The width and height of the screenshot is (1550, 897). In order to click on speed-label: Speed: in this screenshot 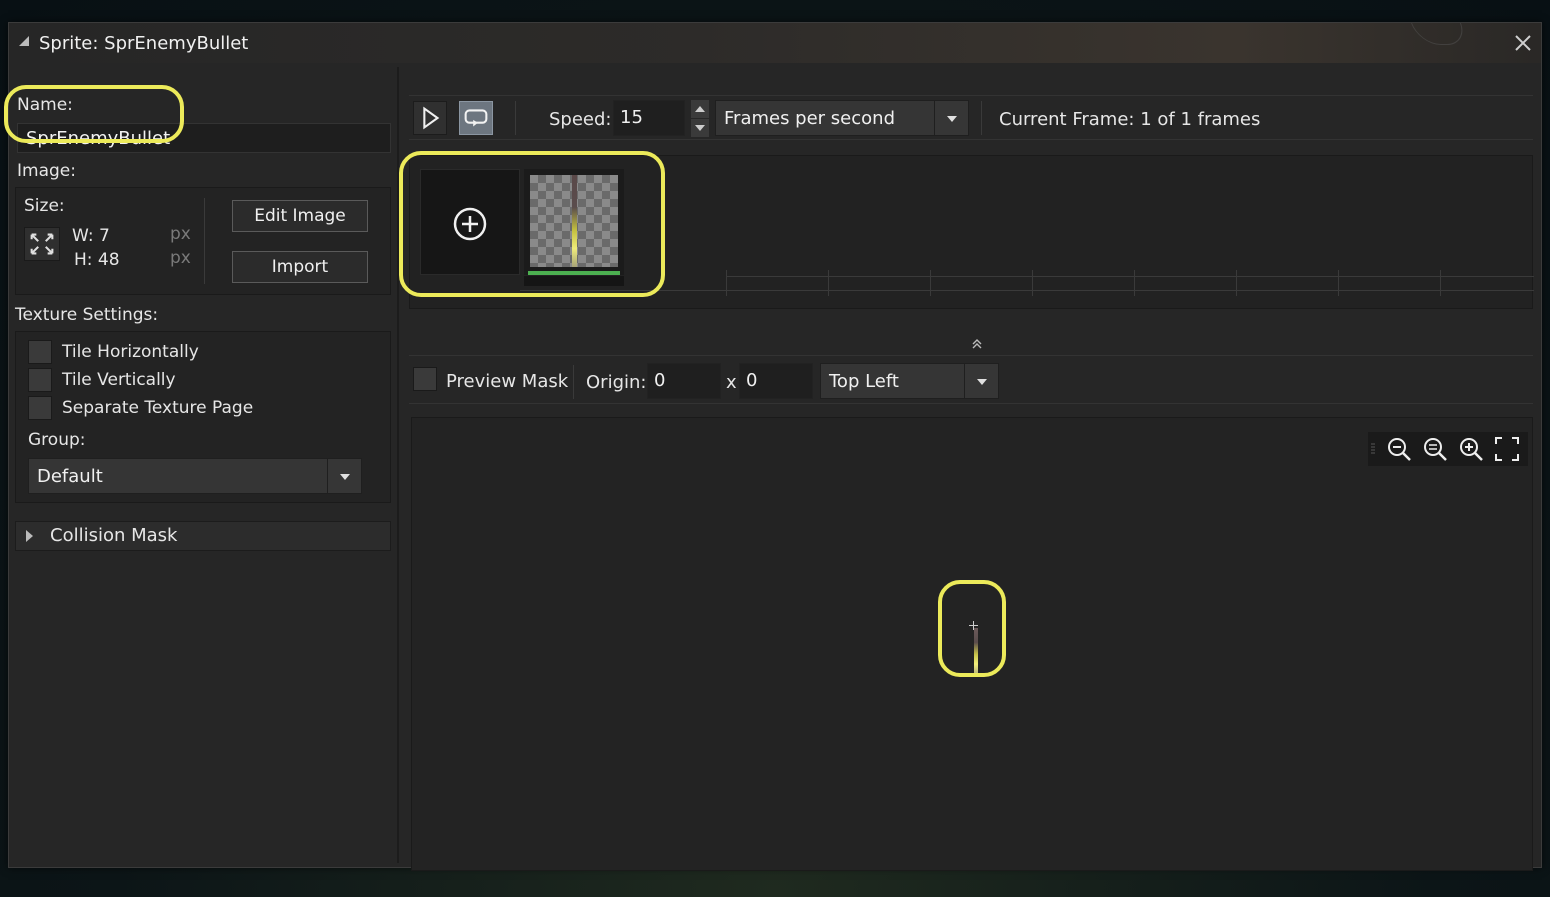, I will do `click(580, 119)`.